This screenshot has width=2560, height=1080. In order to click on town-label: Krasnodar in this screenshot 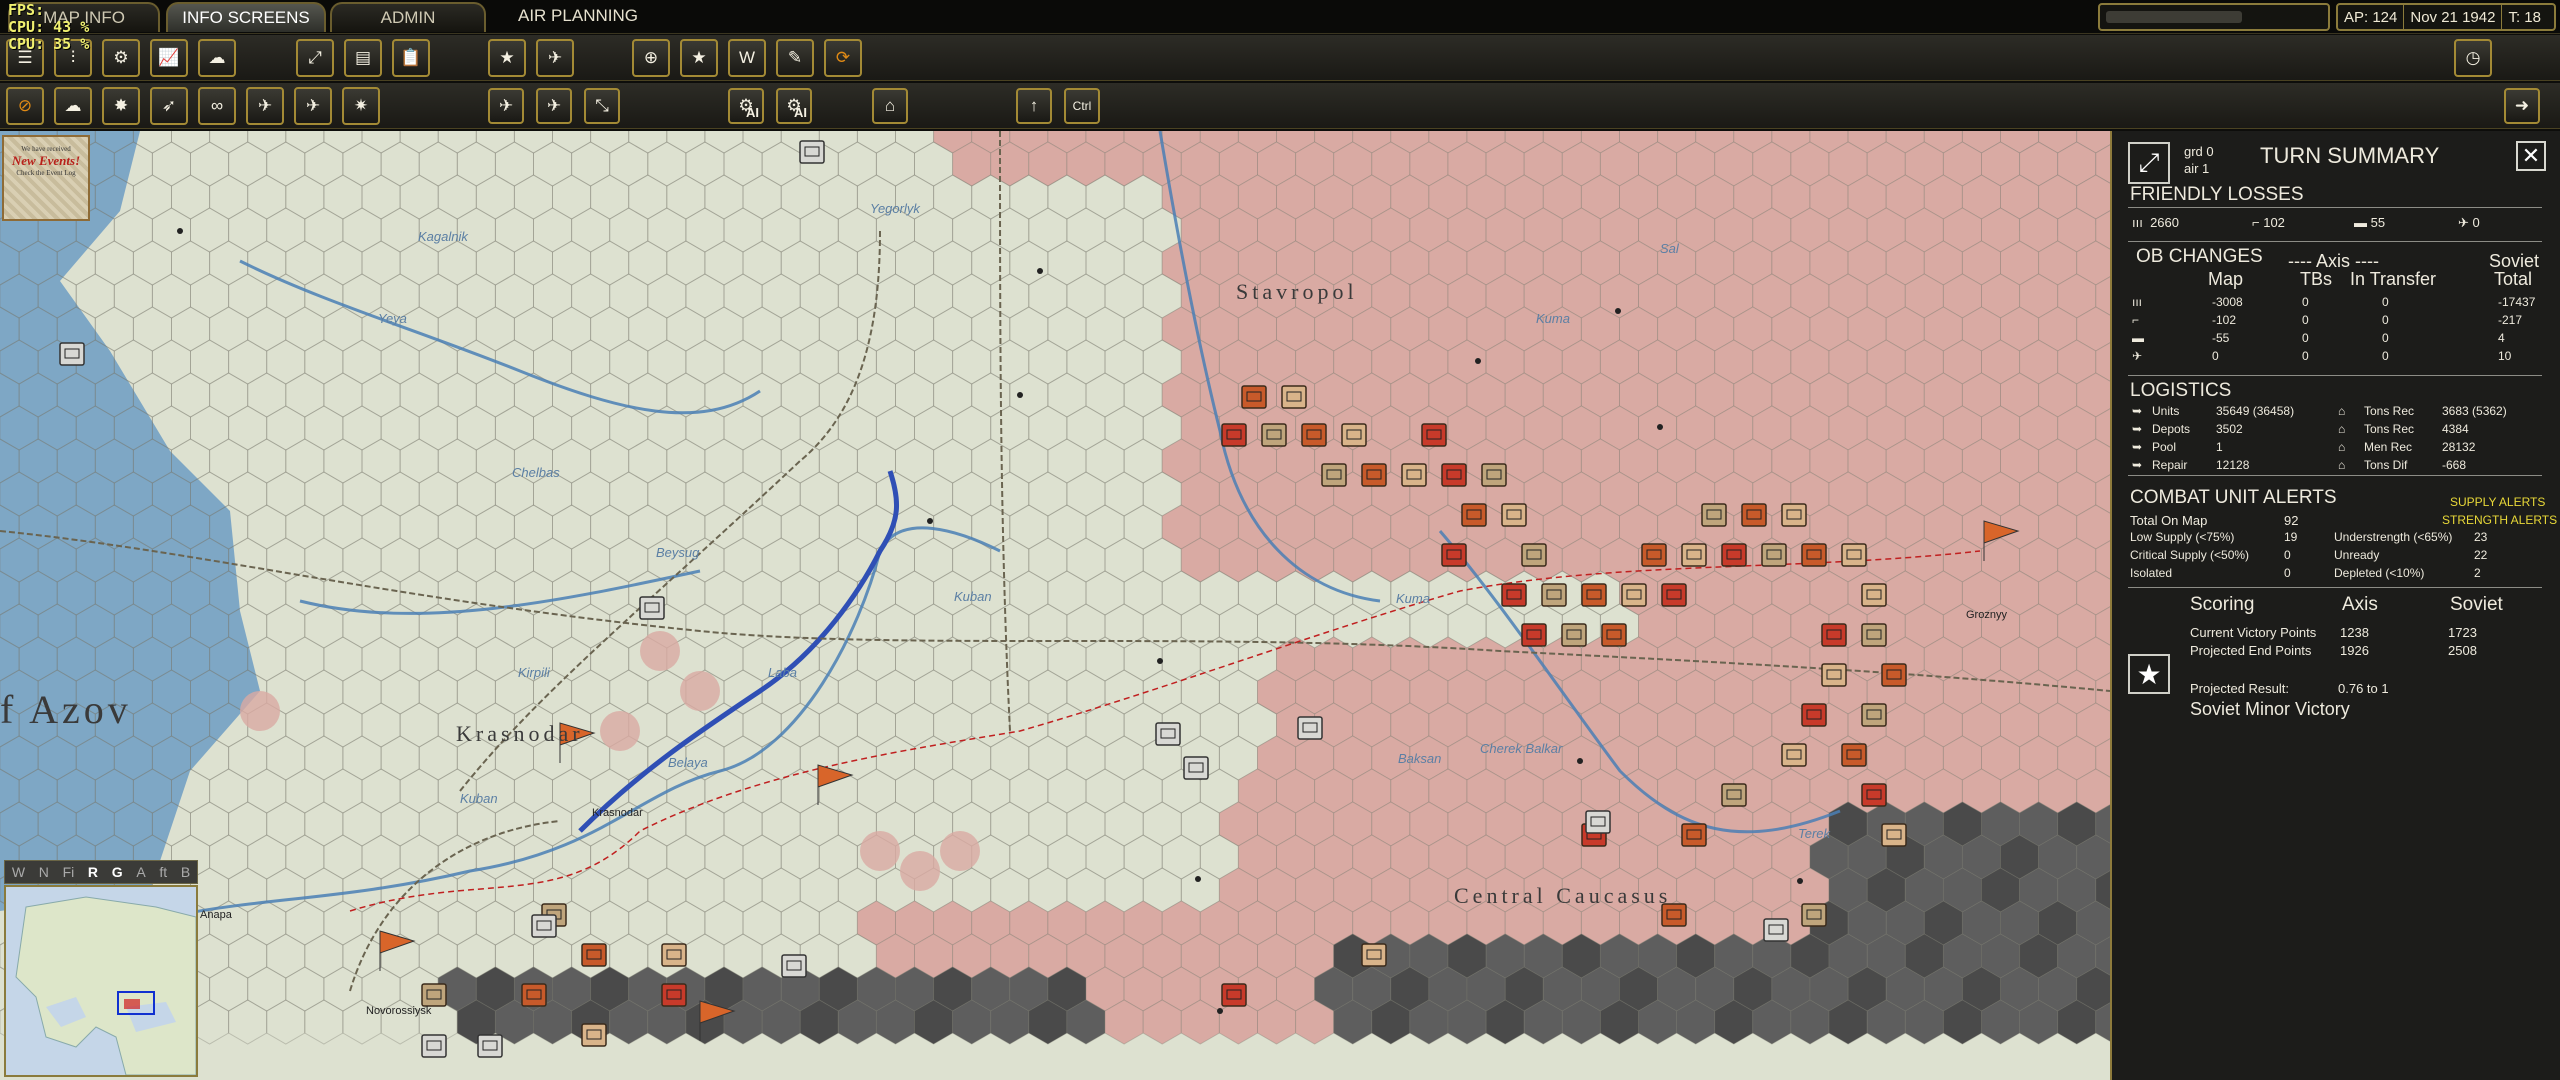, I will do `click(617, 813)`.